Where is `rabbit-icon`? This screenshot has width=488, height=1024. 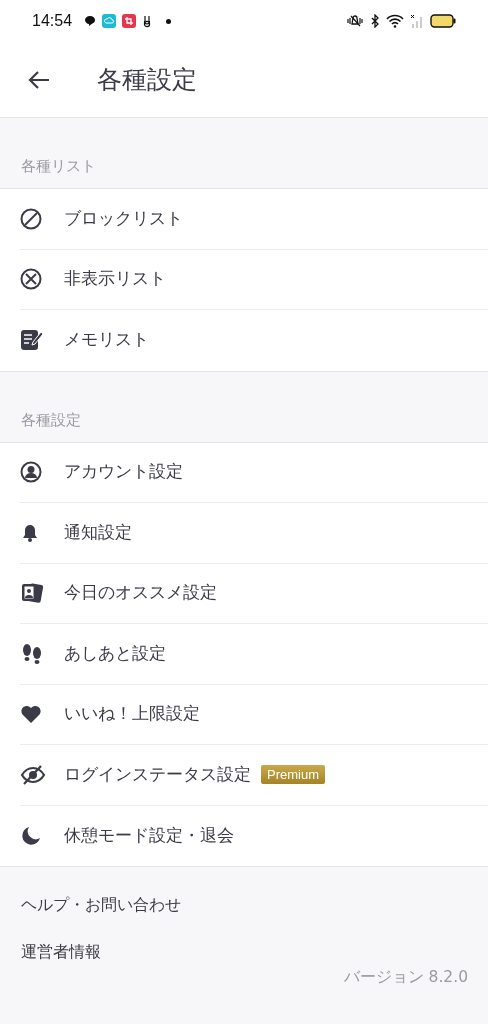
rabbit-icon is located at coordinates (147, 21).